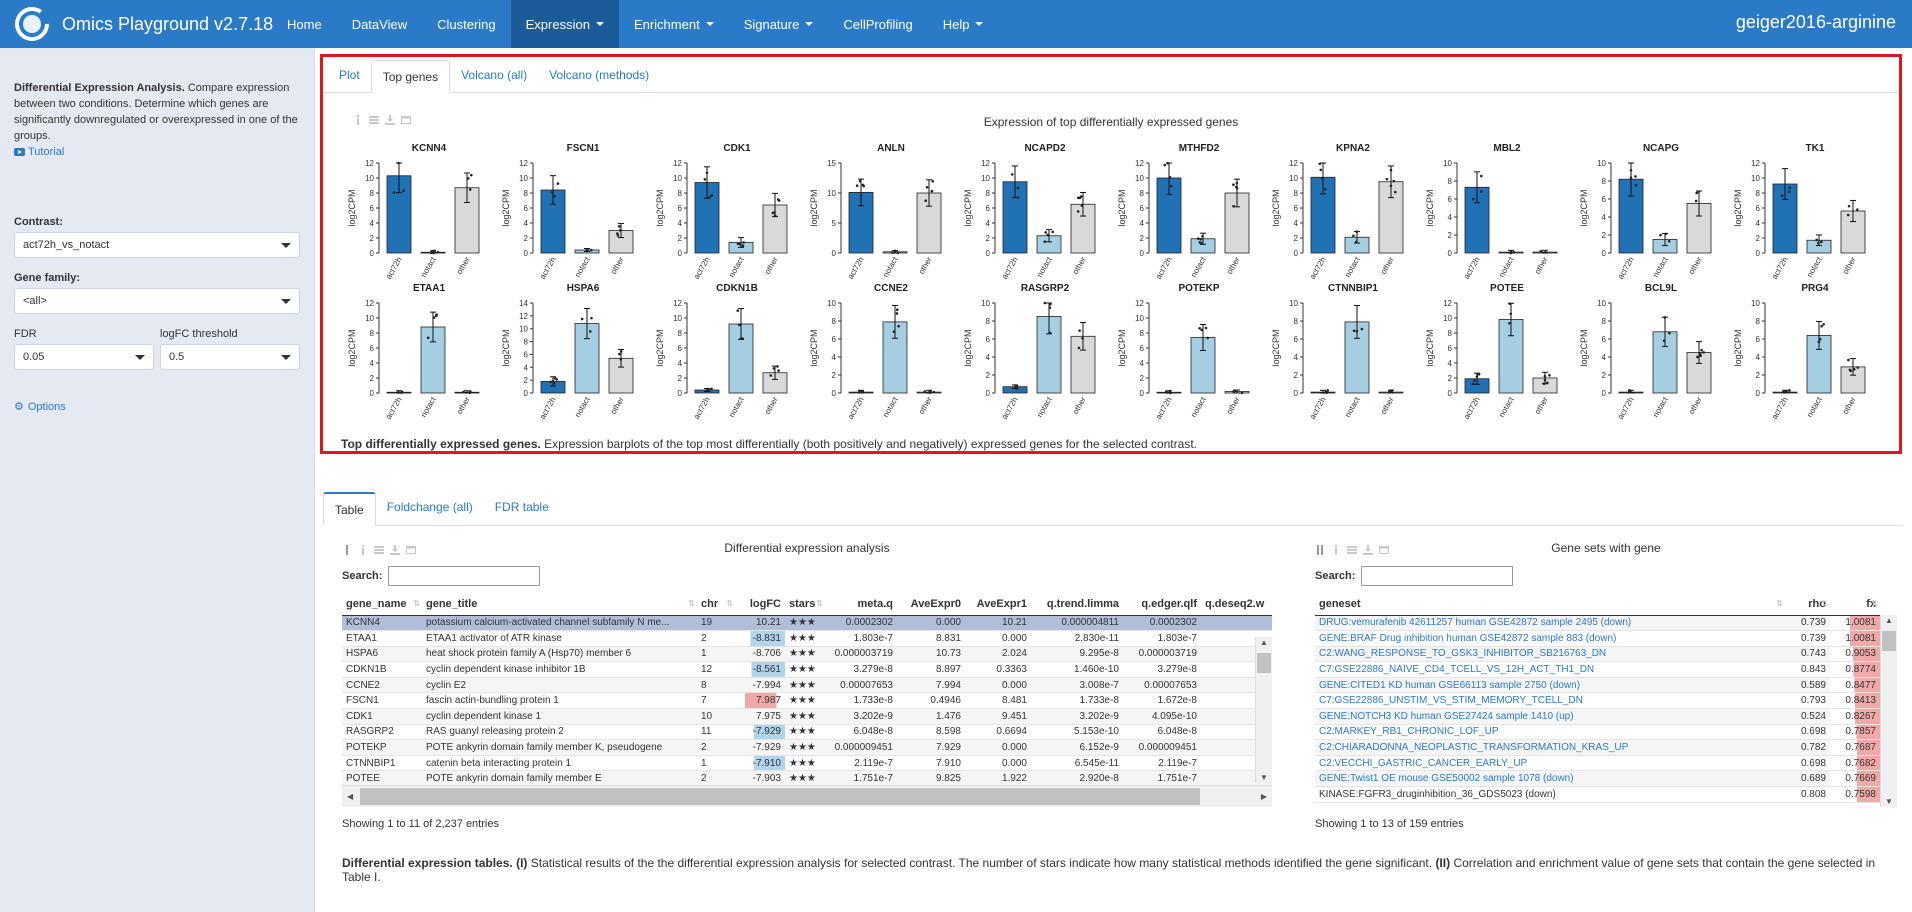  Describe the element at coordinates (819, 603) in the screenshot. I see `sort-icon: ⇅` at that location.